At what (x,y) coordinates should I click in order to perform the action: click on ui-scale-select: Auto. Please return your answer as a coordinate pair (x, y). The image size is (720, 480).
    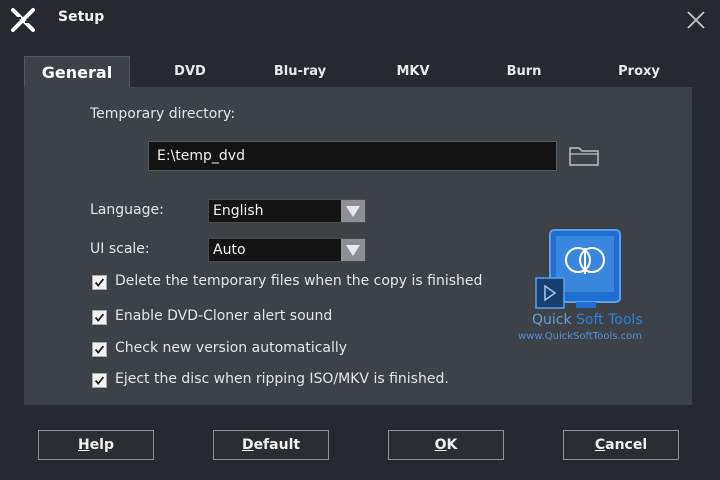
    Looking at the image, I should click on (287, 250).